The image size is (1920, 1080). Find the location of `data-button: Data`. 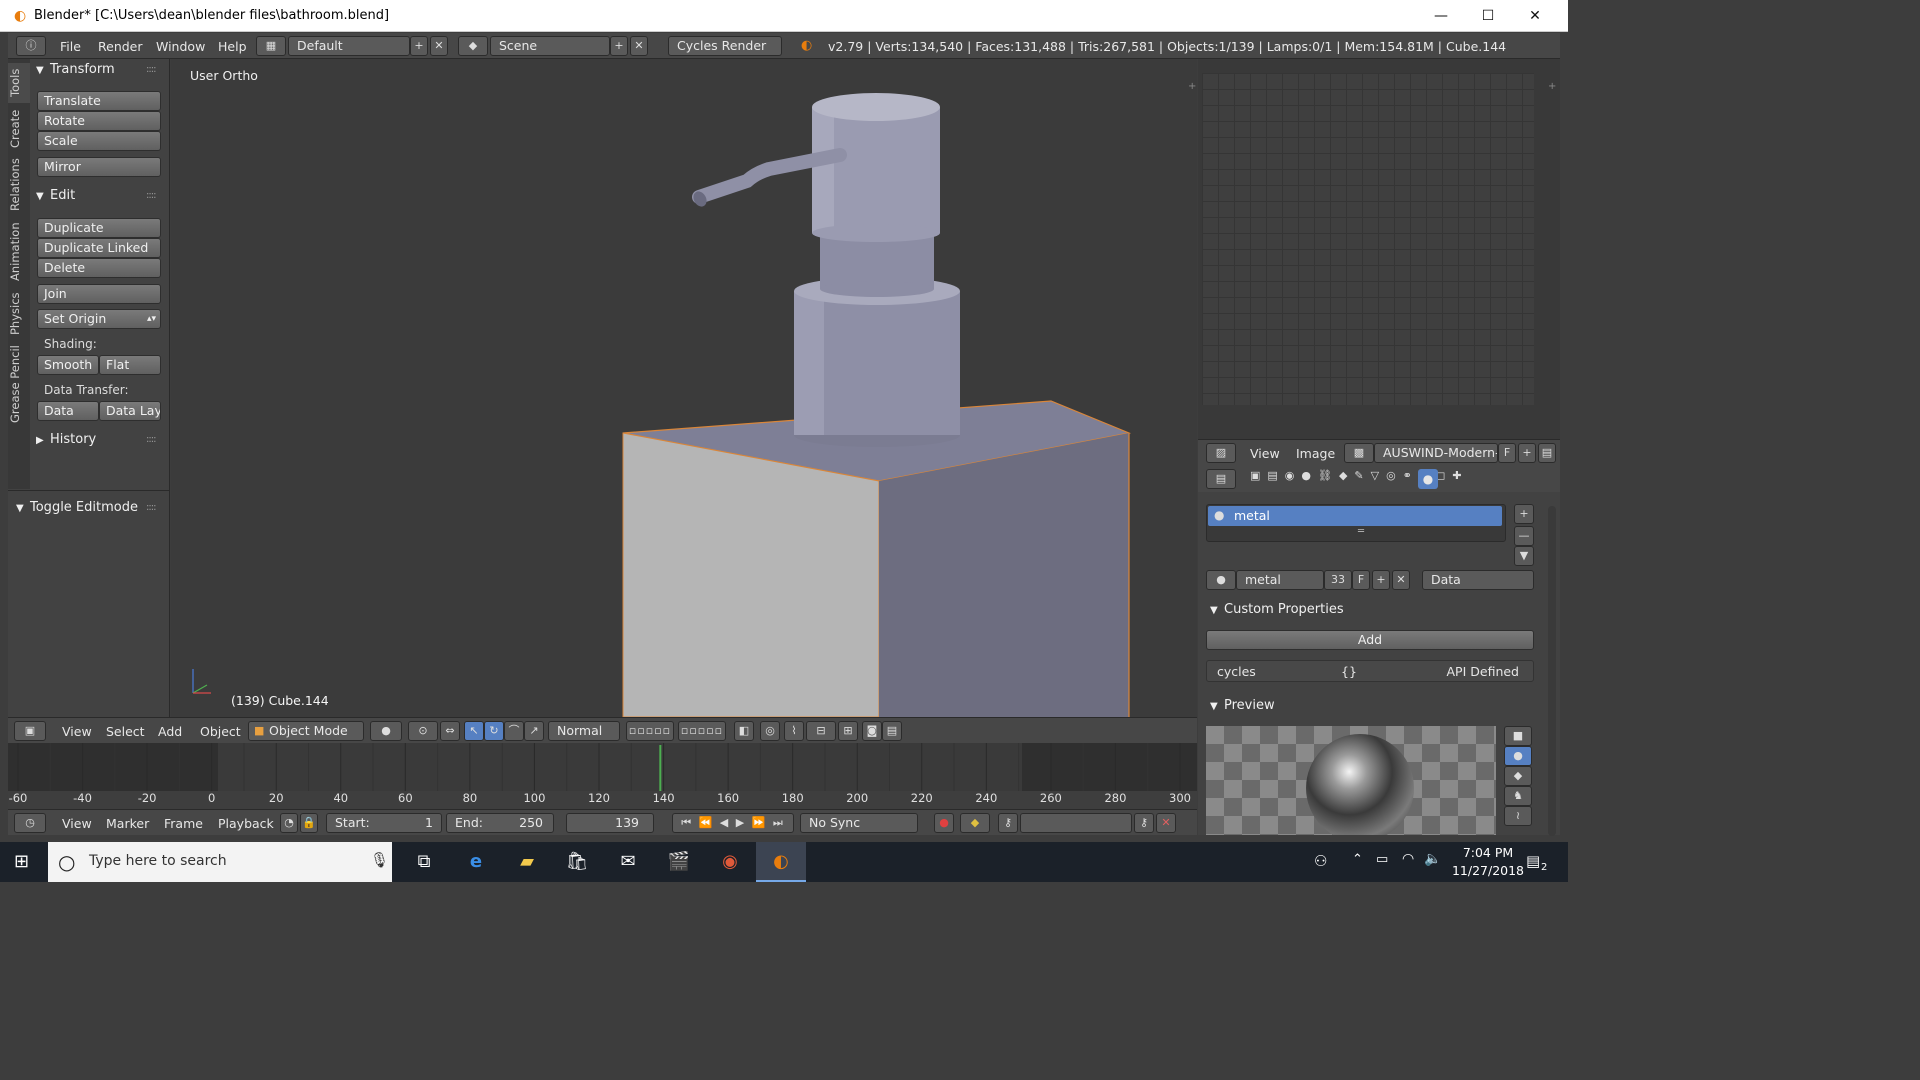

data-button: Data is located at coordinates (68, 411).